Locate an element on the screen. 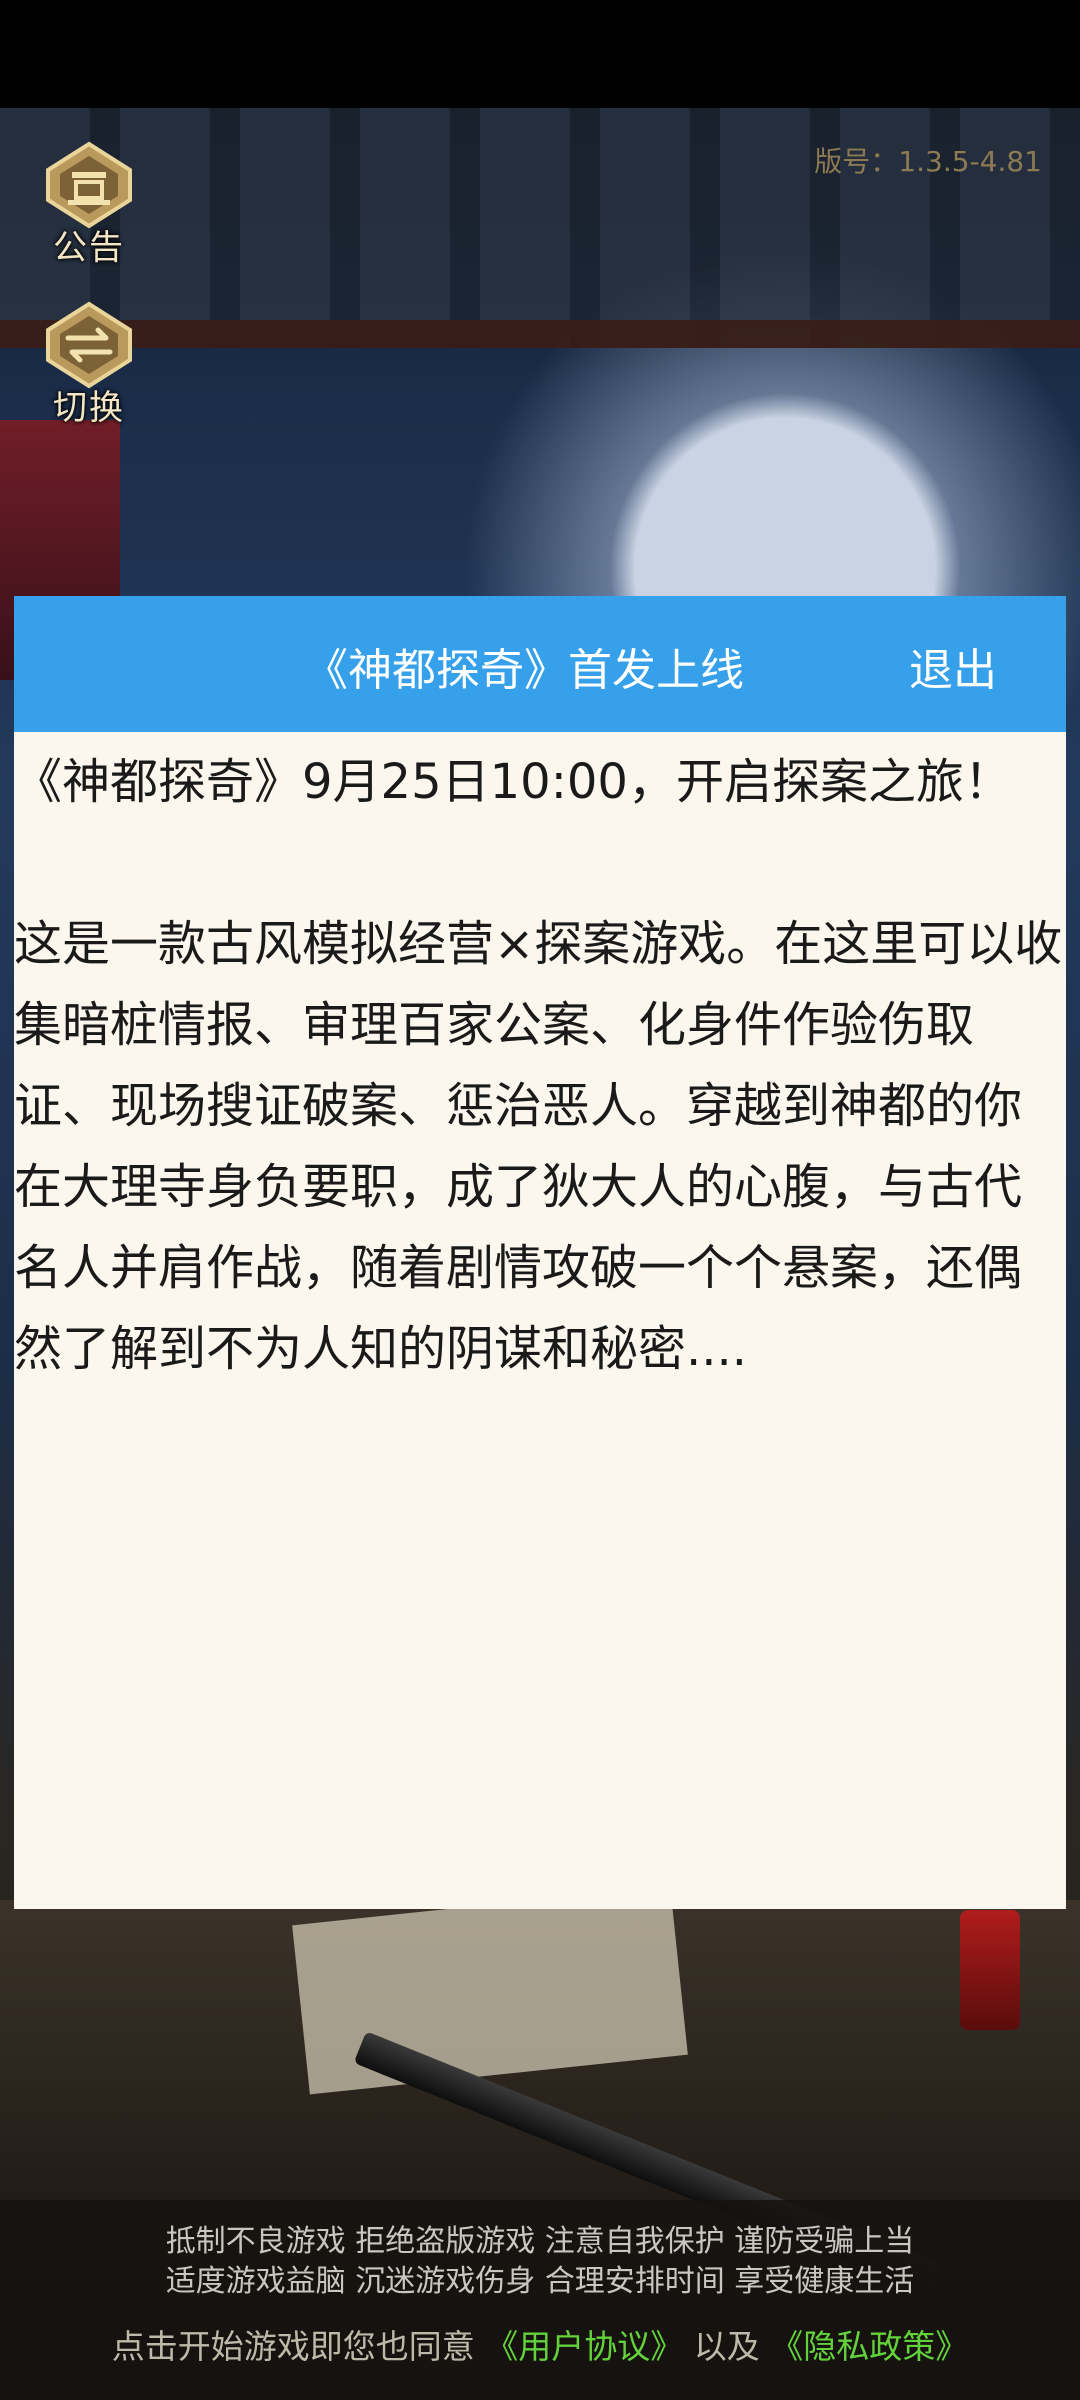 This screenshot has width=1080, height=2400. beam-decoration is located at coordinates (540, 334).